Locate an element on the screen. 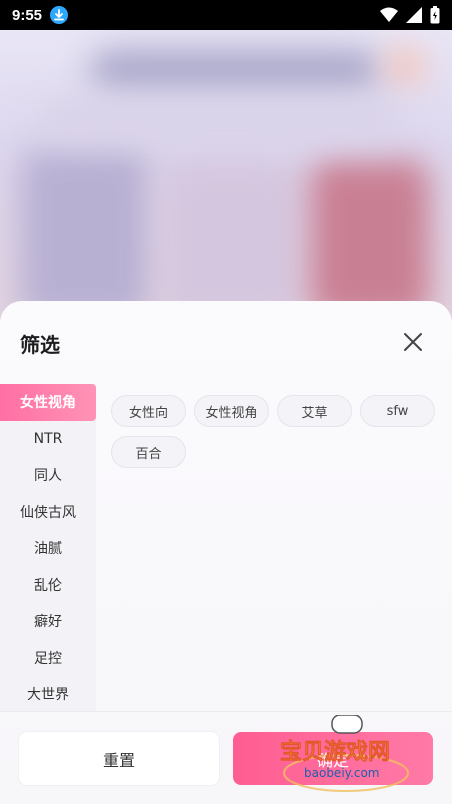  category-item: 同人 is located at coordinates (48, 475).